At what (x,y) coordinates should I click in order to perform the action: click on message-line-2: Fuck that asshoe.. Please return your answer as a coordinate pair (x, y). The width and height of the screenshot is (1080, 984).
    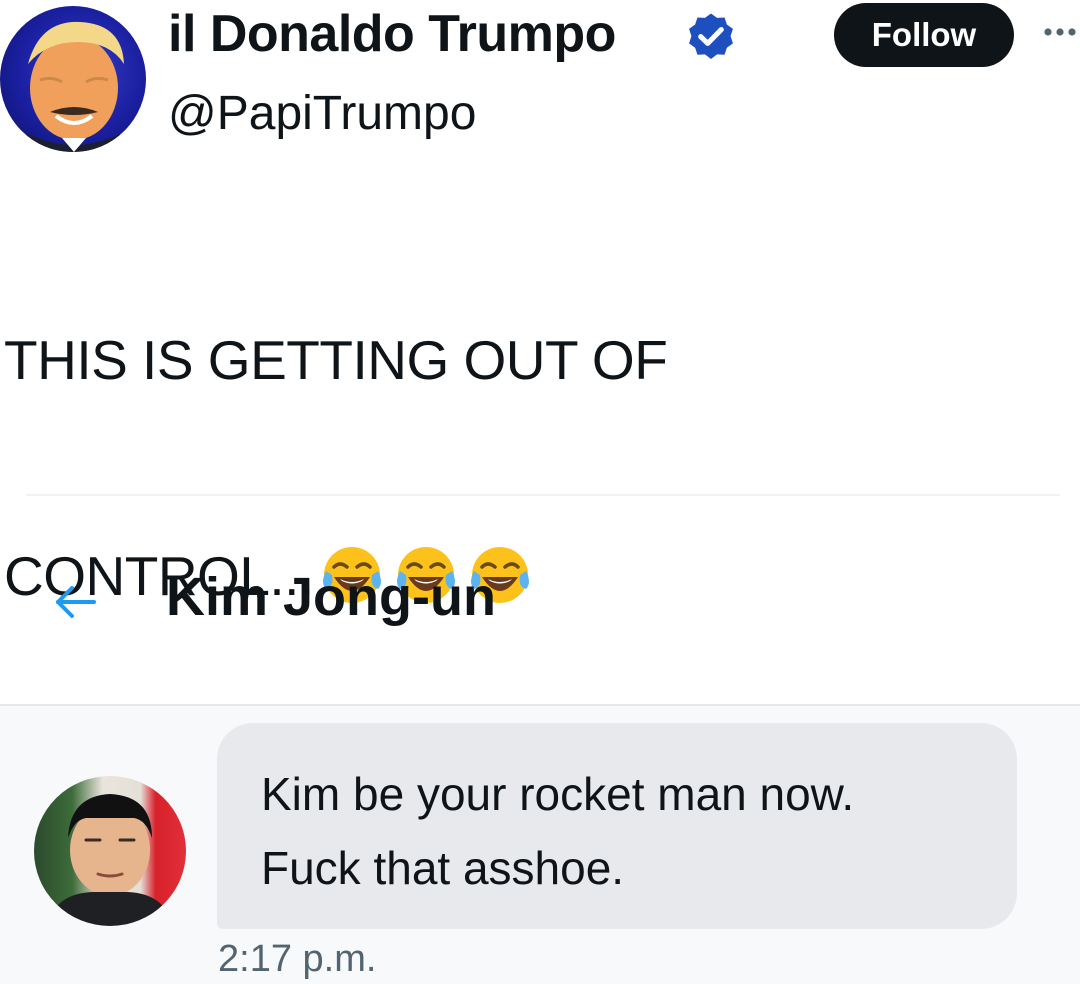
    Looking at the image, I should click on (443, 868).